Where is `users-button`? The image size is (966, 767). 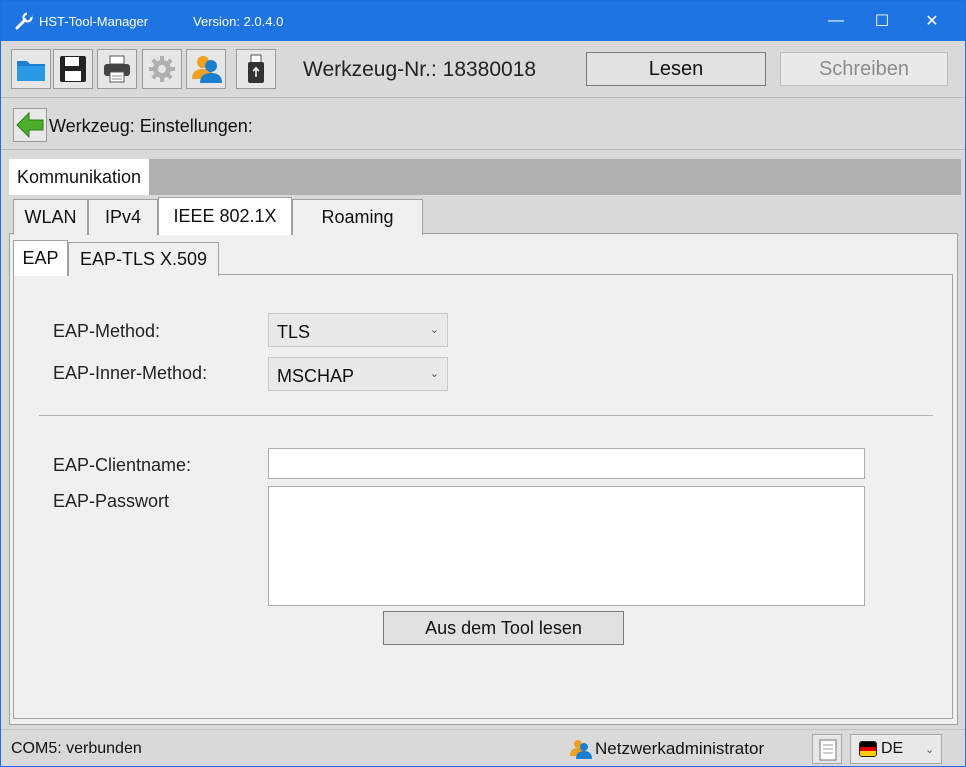
users-button is located at coordinates (206, 69).